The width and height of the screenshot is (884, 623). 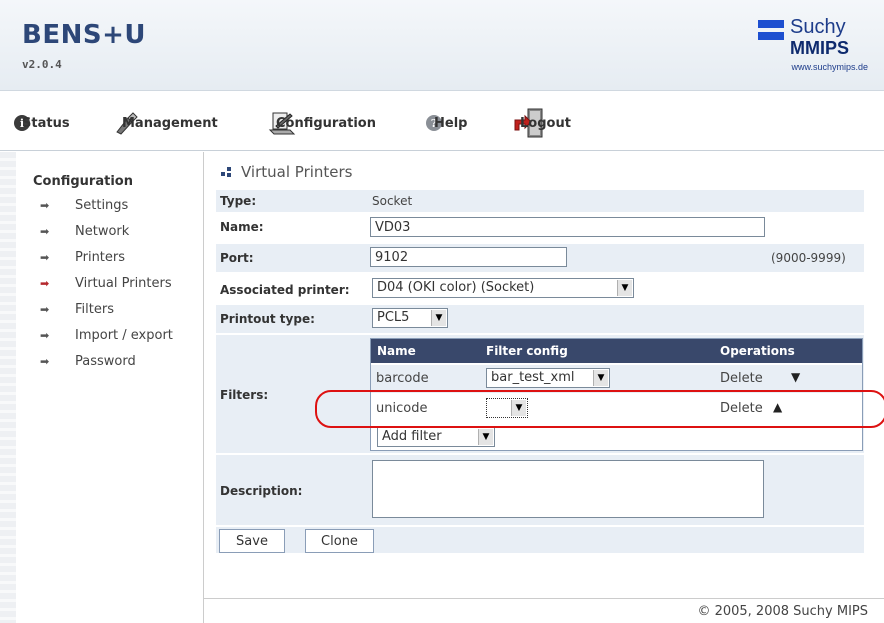 What do you see at coordinates (261, 491) in the screenshot?
I see `description-label: Description:` at bounding box center [261, 491].